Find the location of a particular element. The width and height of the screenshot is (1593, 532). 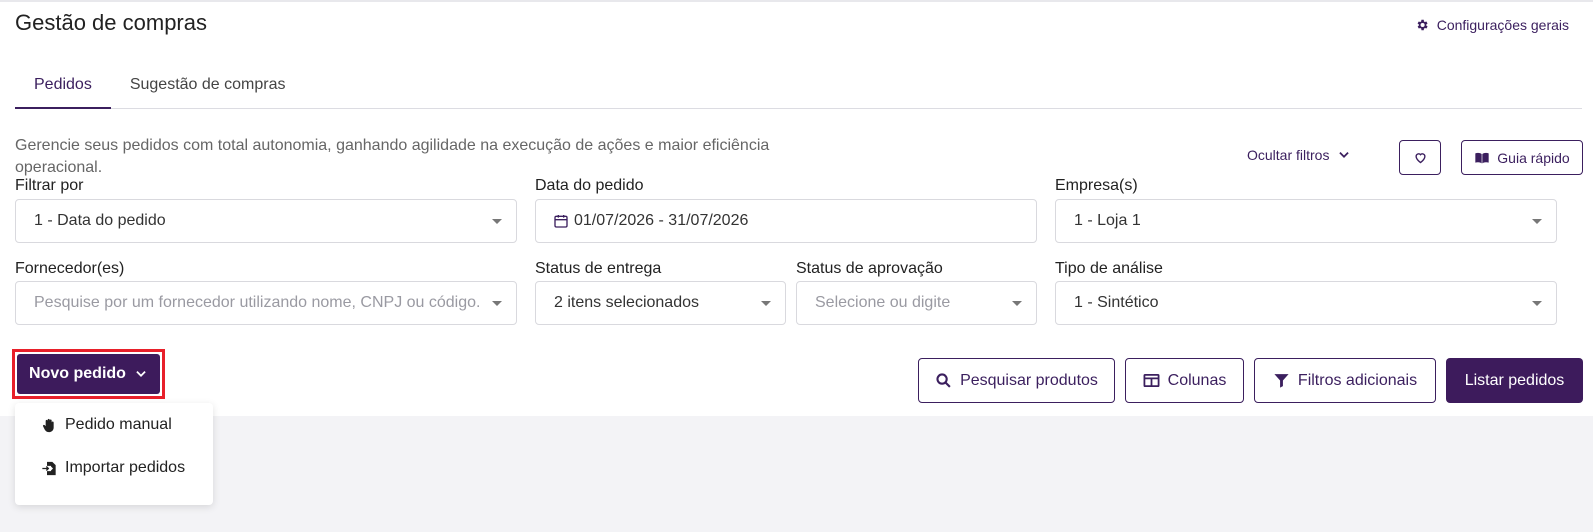

new-order-dropdown-menu: Pedido manual Importar pedidos is located at coordinates (114, 454).